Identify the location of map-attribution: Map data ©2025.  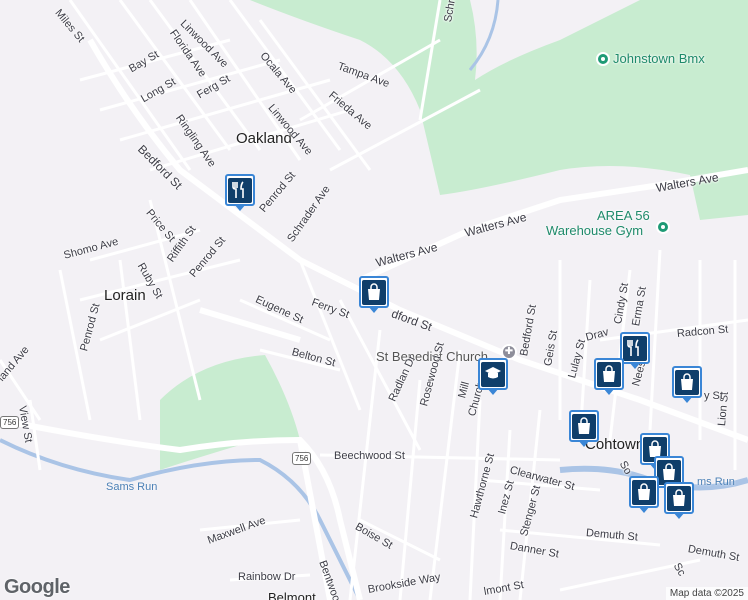
(706, 593).